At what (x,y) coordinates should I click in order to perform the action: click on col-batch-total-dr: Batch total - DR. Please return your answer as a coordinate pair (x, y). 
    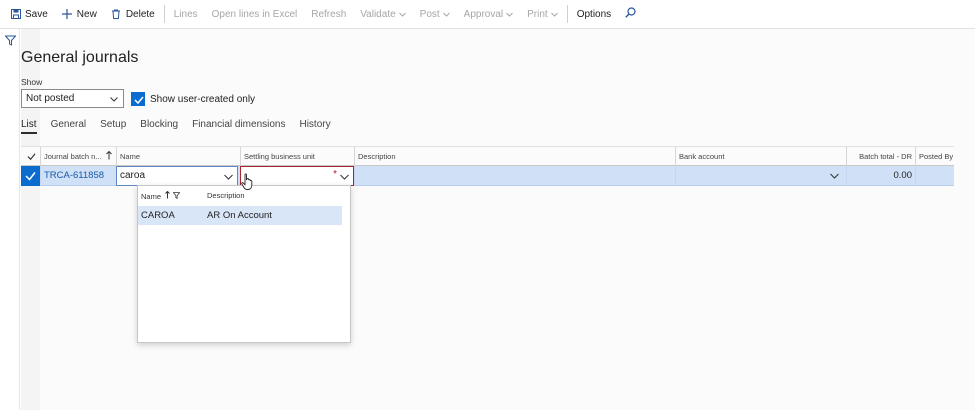
    Looking at the image, I should click on (880, 156).